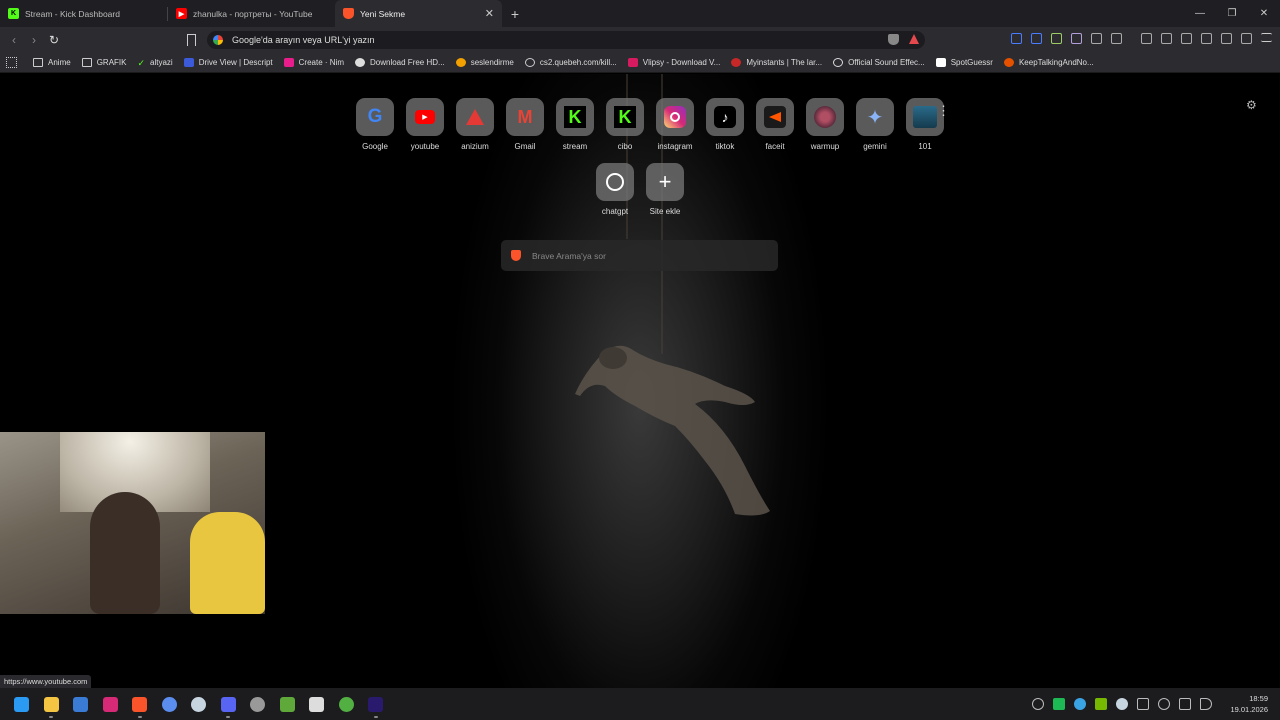 Image resolution: width=1280 pixels, height=720 pixels. I want to click on close-window-icon: ✕, so click(1264, 13).